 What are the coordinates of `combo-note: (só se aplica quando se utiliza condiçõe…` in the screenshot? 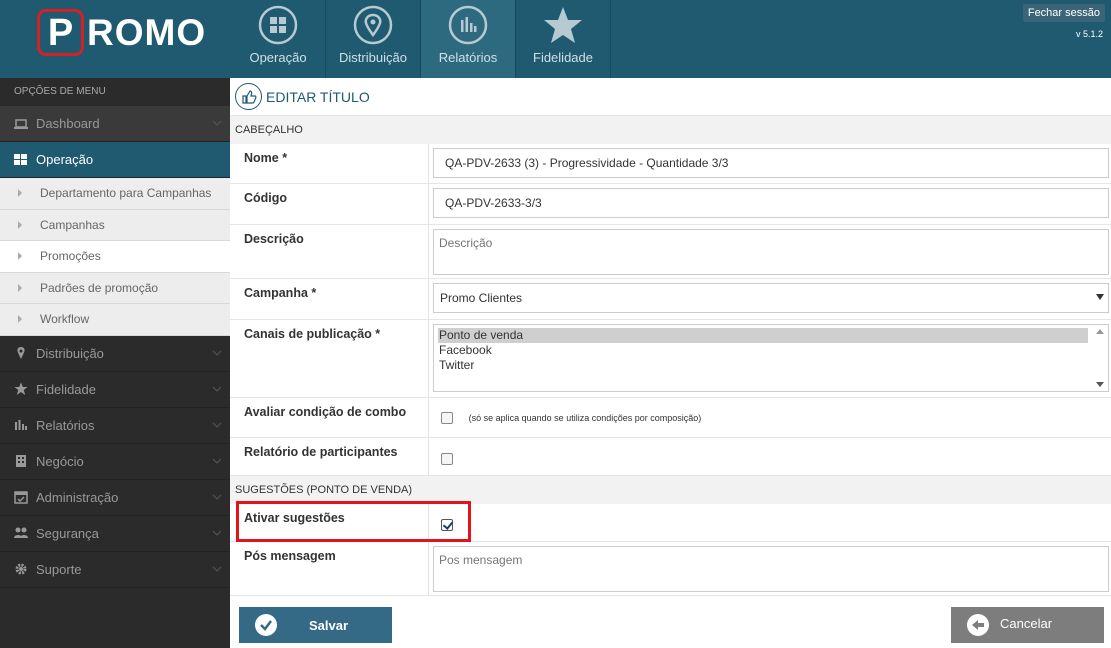 It's located at (585, 417).